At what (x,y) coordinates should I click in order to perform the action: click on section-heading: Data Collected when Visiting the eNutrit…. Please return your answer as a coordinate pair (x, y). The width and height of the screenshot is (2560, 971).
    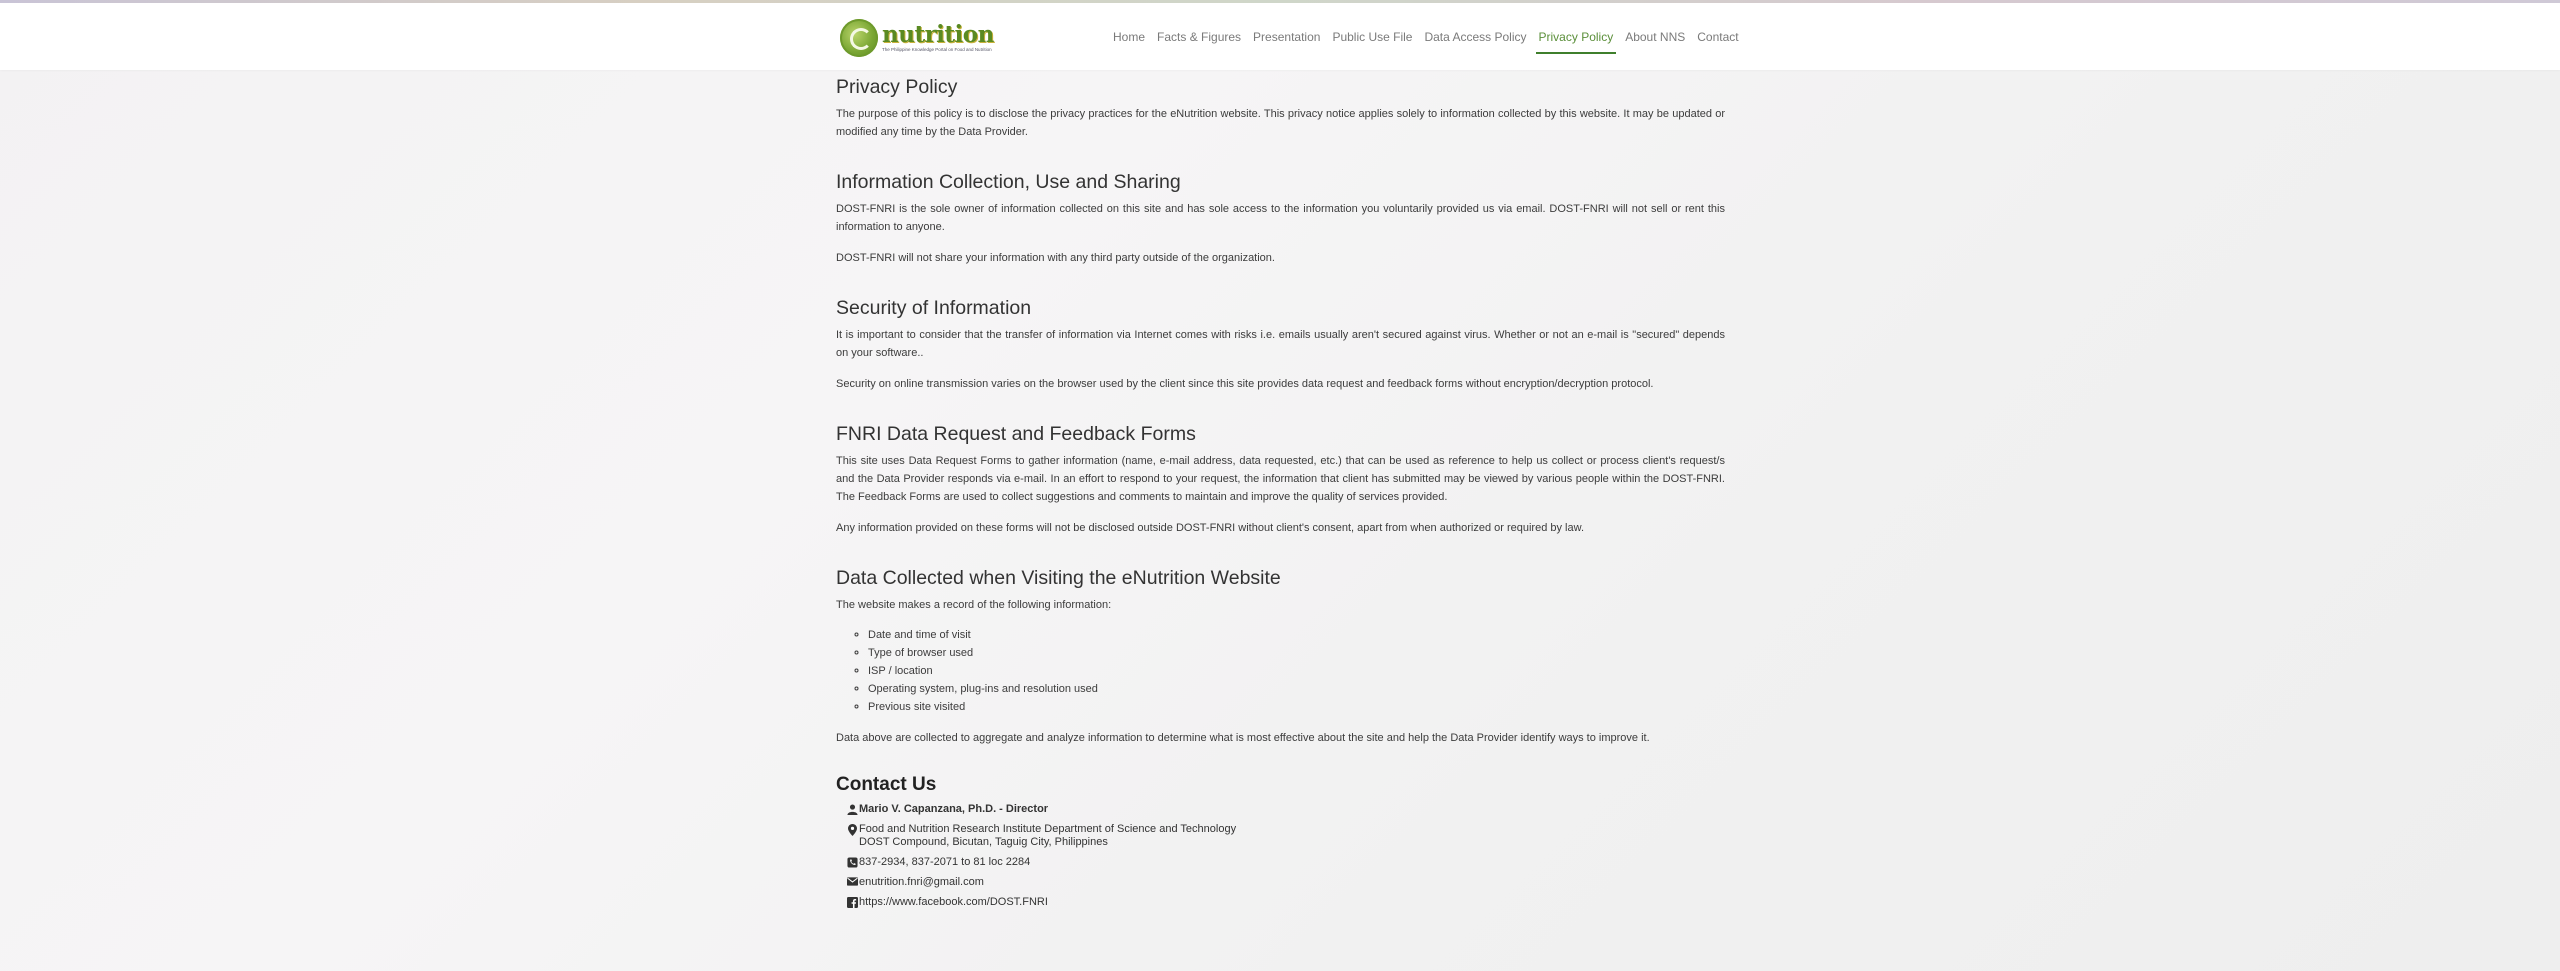
    Looking at the image, I should click on (1058, 578).